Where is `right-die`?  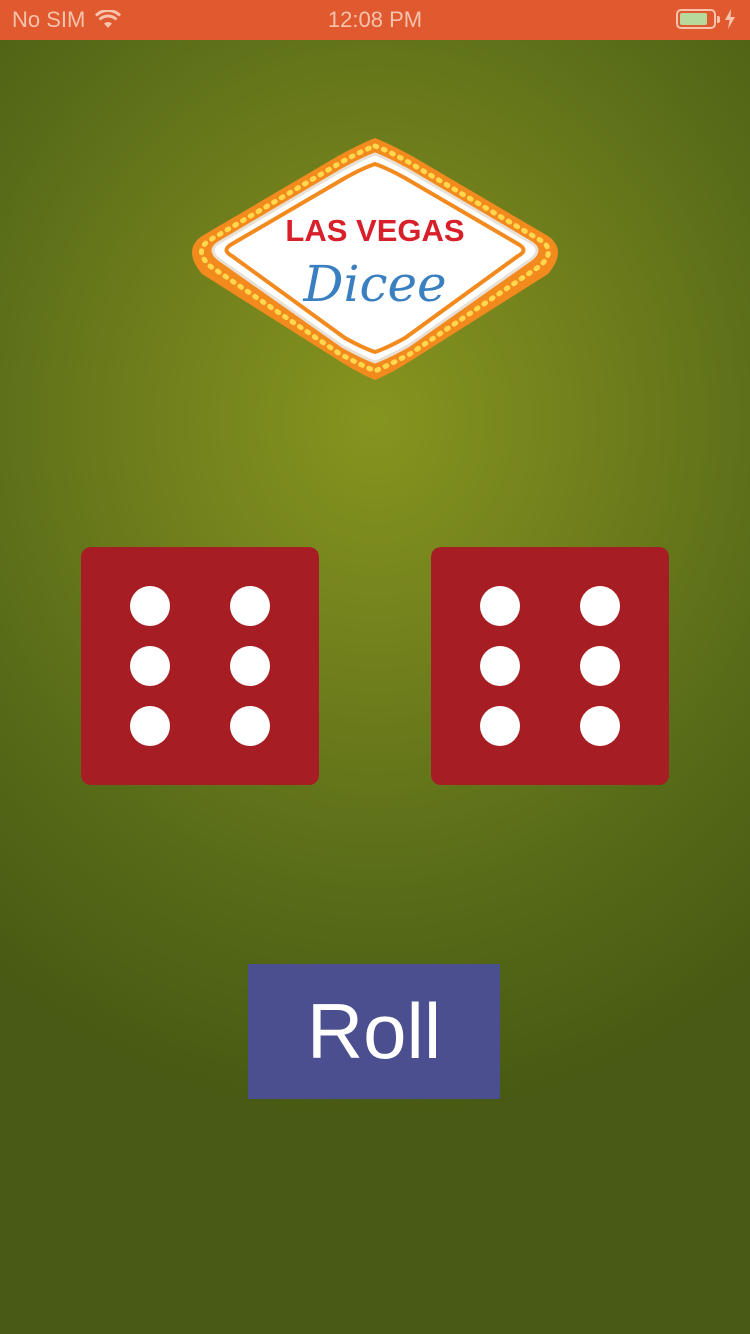
right-die is located at coordinates (550, 666).